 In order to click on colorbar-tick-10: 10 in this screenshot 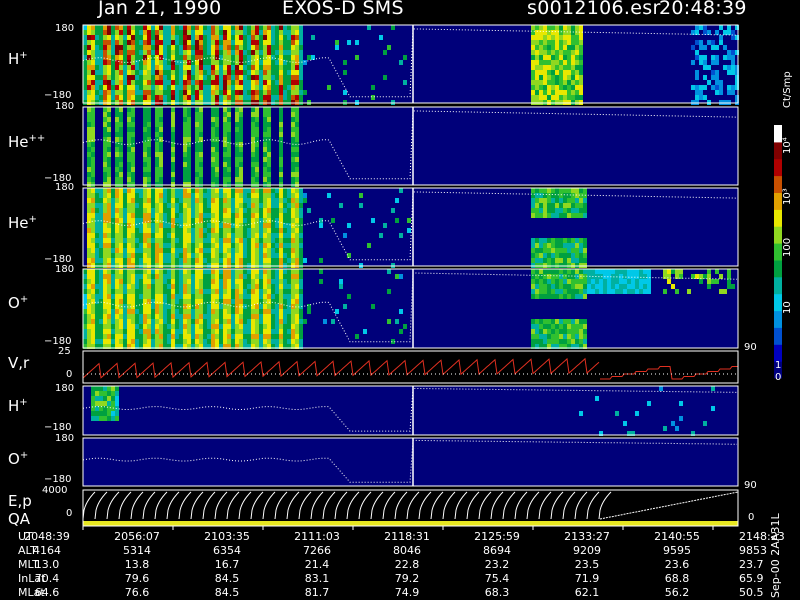, I will do `click(787, 307)`.